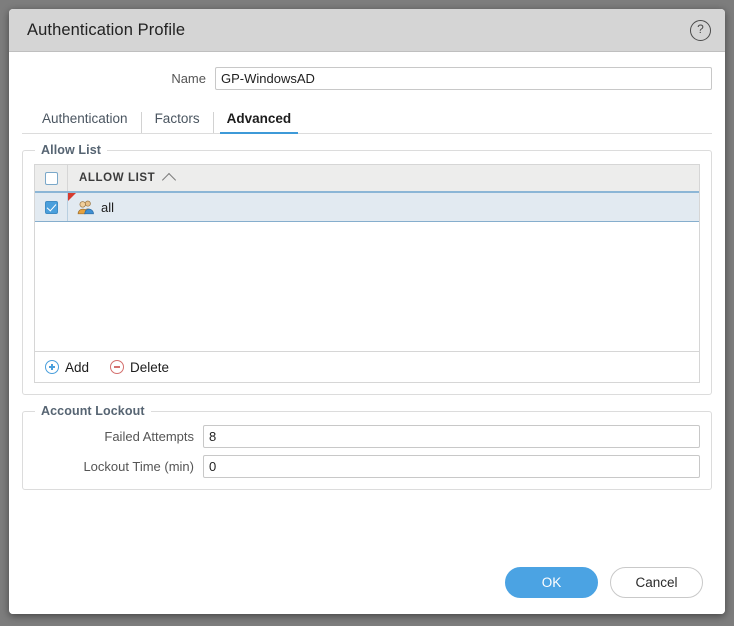 The height and width of the screenshot is (626, 734). I want to click on ok-button: OK, so click(551, 582).